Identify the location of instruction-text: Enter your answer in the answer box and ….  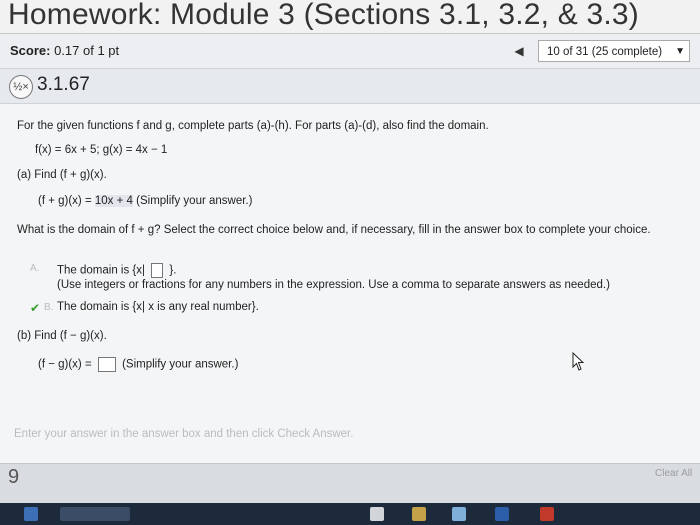
(184, 434).